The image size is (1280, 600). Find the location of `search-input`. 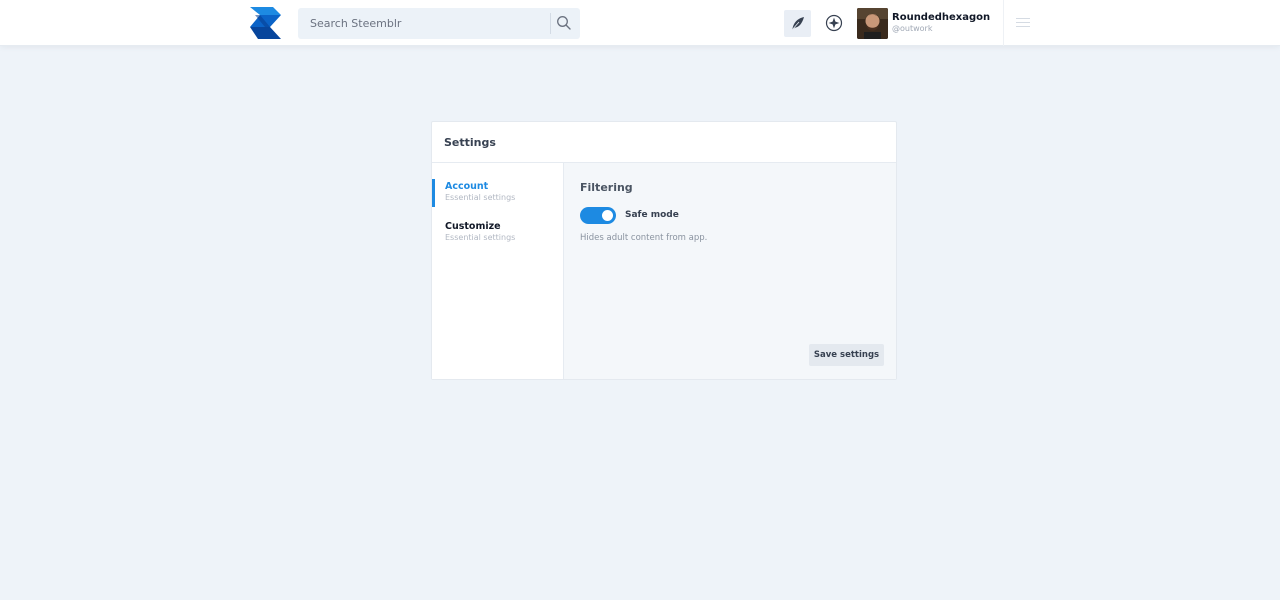

search-input is located at coordinates (423, 23).